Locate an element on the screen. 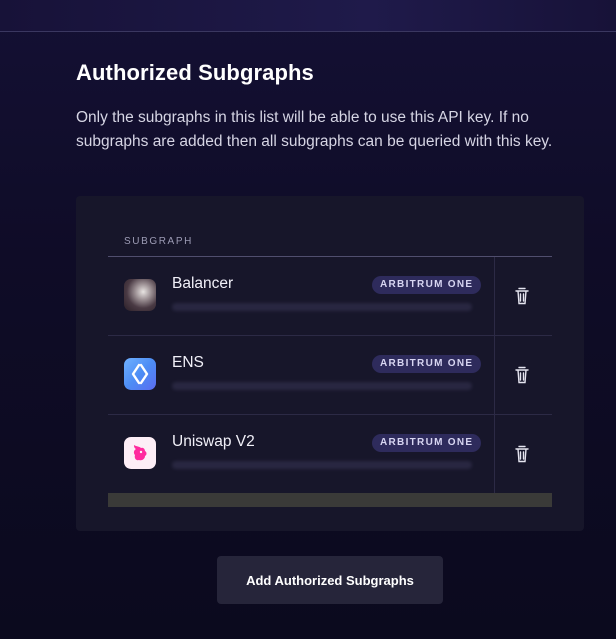 The height and width of the screenshot is (639, 616). table-row: Balancer ARBITRUM ONE is located at coordinates (330, 296).